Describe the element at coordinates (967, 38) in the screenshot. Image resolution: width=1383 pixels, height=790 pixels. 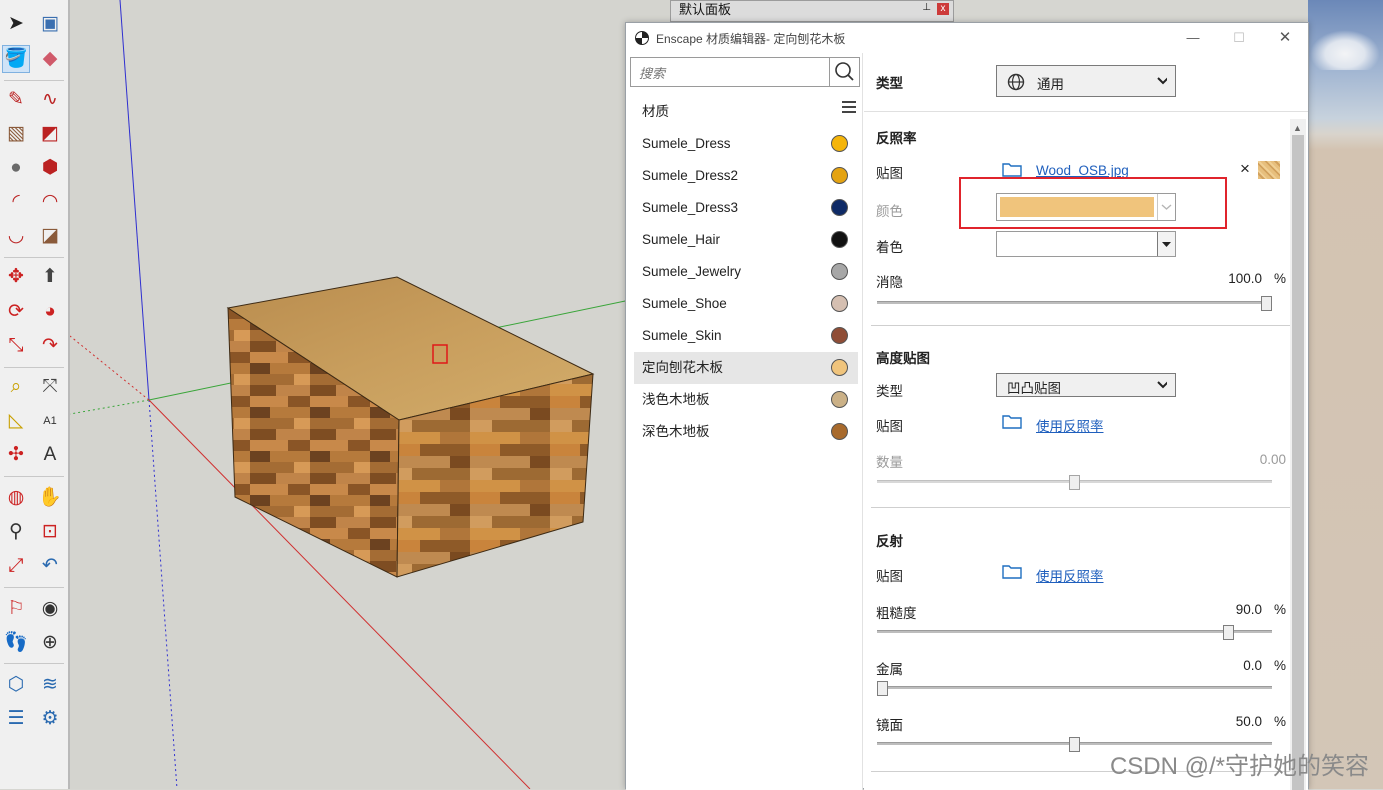
I see `window-titlebar: Enscape 材质编辑器- 定向刨花木板 — ☐ ✕` at that location.